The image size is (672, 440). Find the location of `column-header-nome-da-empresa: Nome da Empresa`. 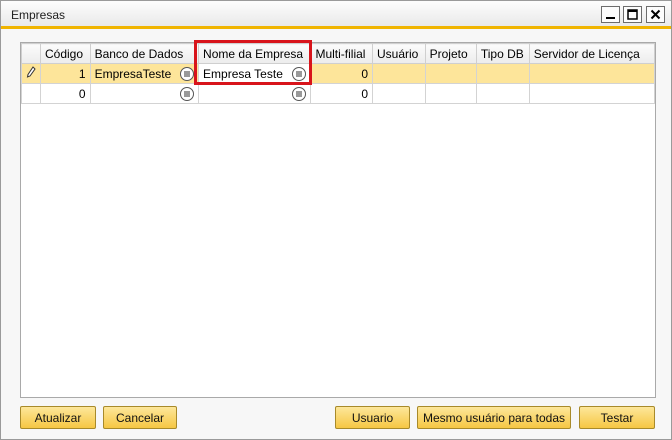

column-header-nome-da-empresa: Nome da Empresa is located at coordinates (255, 53).